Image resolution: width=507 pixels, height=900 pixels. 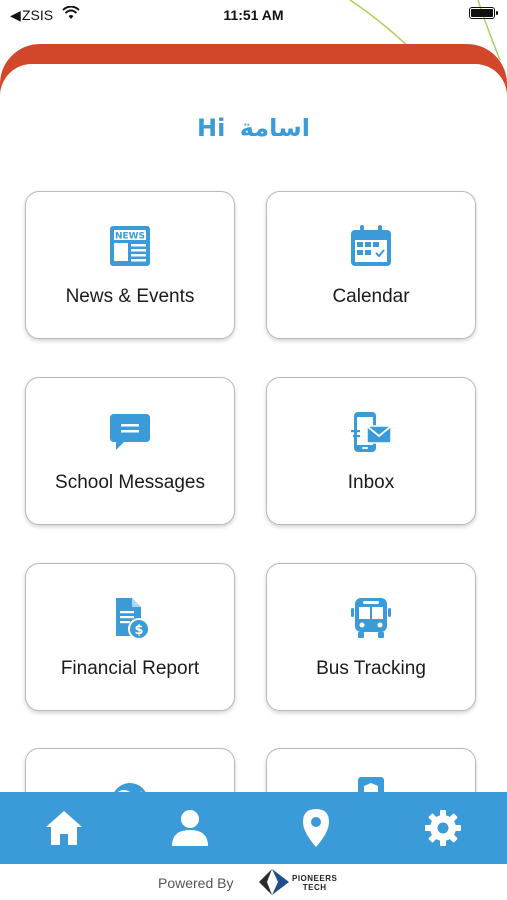 I want to click on bus-tracking-card: Bus Tracking, so click(x=371, y=637).